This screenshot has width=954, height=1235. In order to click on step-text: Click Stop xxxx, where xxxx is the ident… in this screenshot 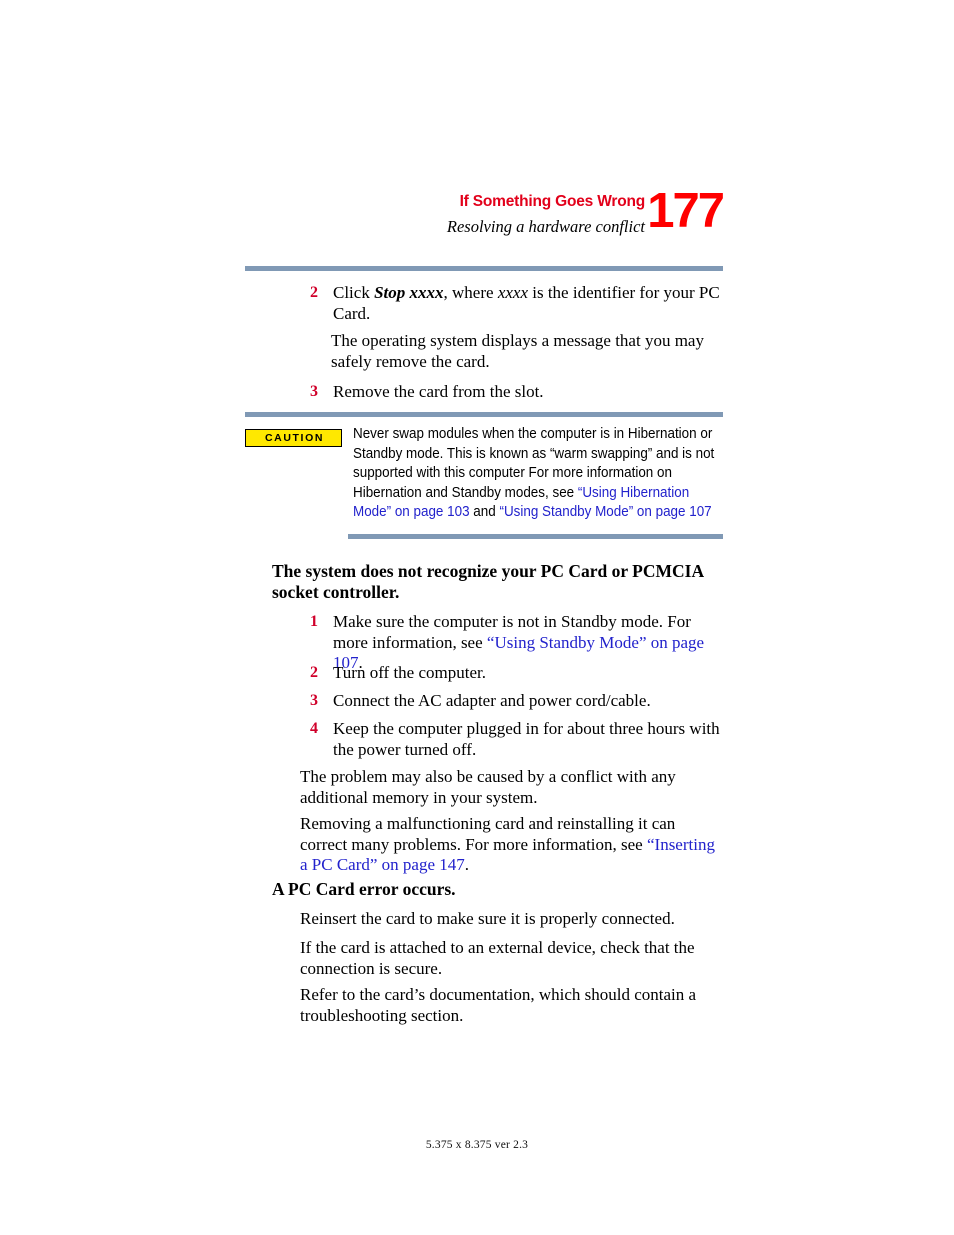, I will do `click(528, 303)`.